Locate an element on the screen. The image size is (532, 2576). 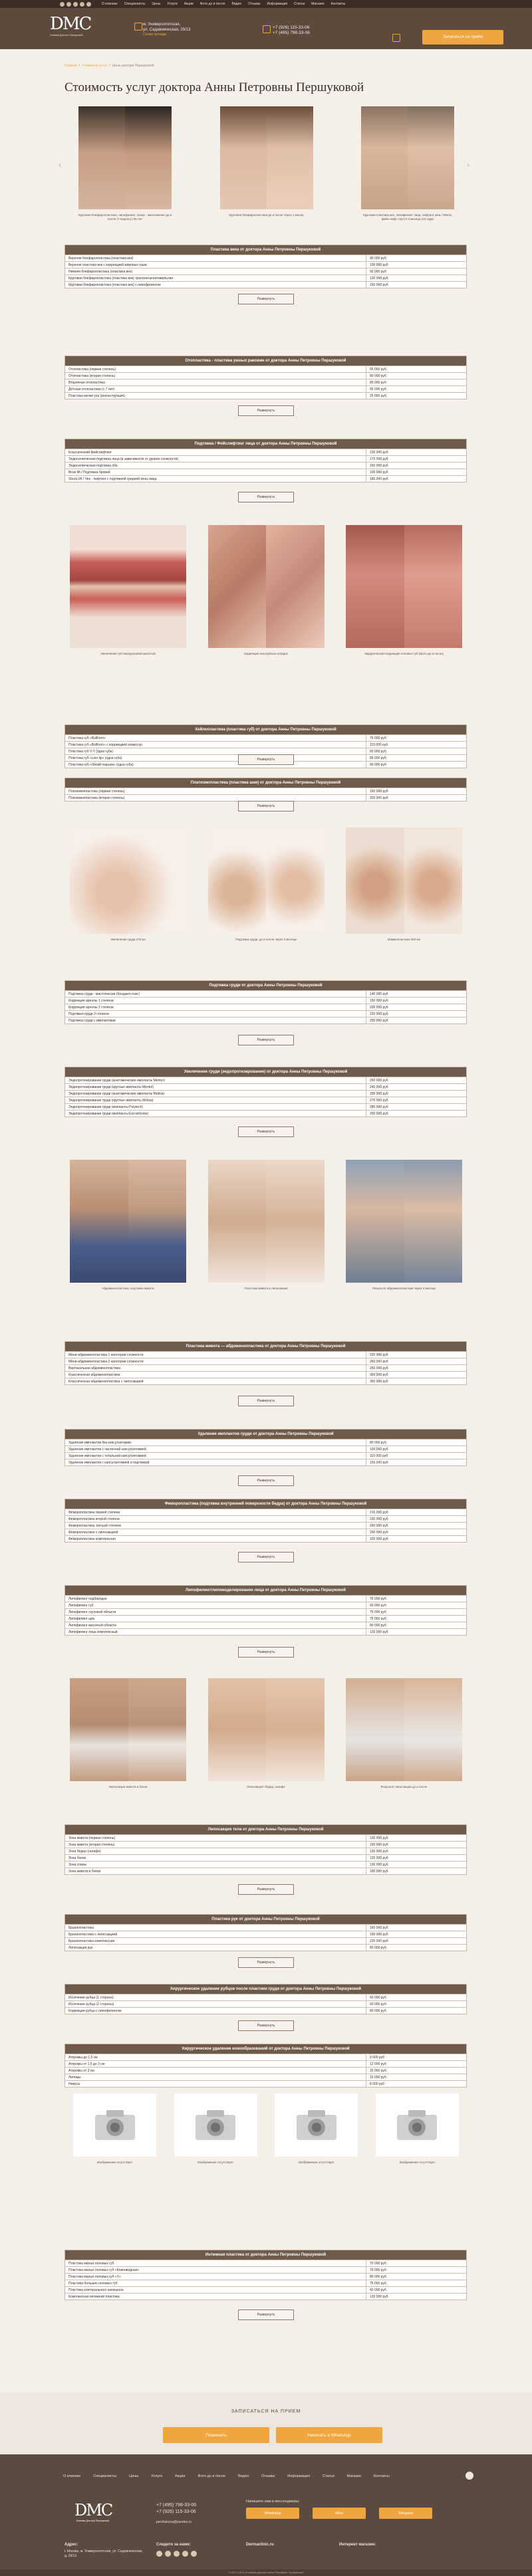
gallery-card: Липосакция живота и боков is located at coordinates (128, 1733).